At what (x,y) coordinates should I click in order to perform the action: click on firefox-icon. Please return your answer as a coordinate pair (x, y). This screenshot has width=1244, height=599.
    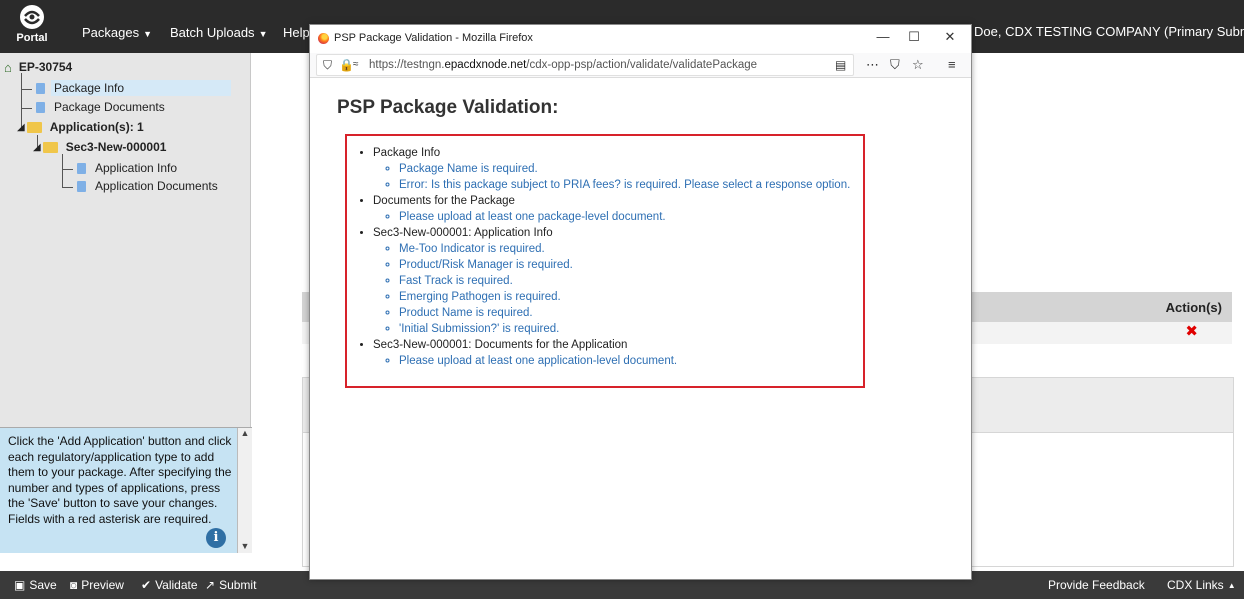
    Looking at the image, I should click on (323, 38).